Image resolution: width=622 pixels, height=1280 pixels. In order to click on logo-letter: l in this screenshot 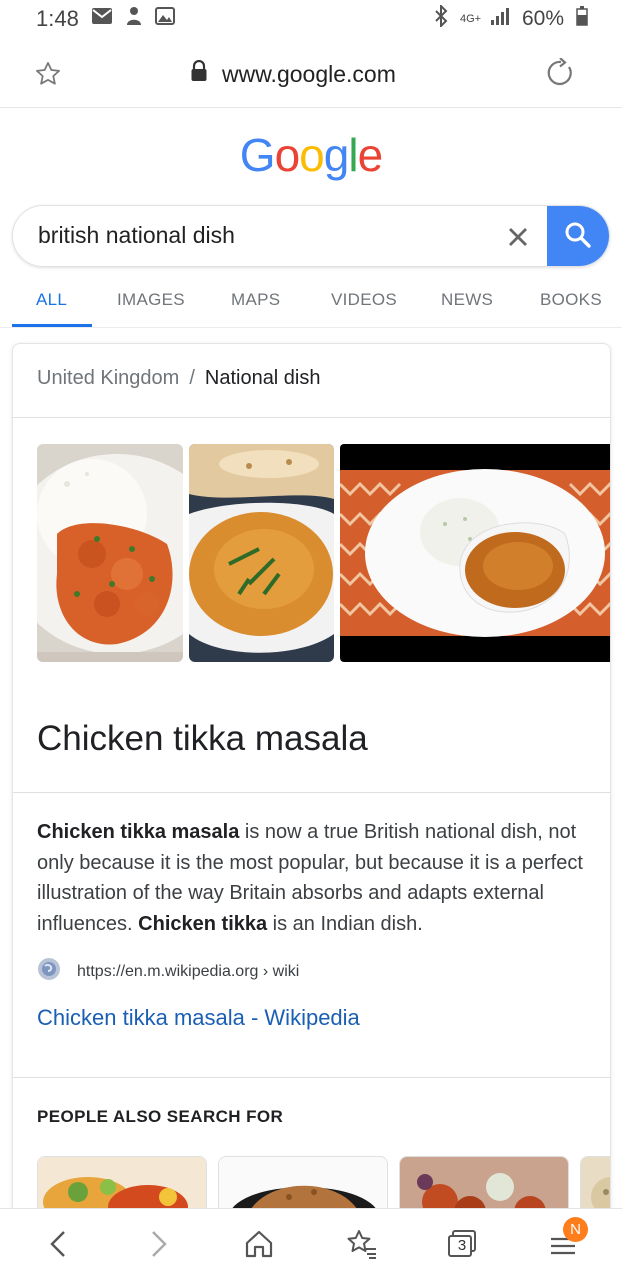, I will do `click(353, 155)`.